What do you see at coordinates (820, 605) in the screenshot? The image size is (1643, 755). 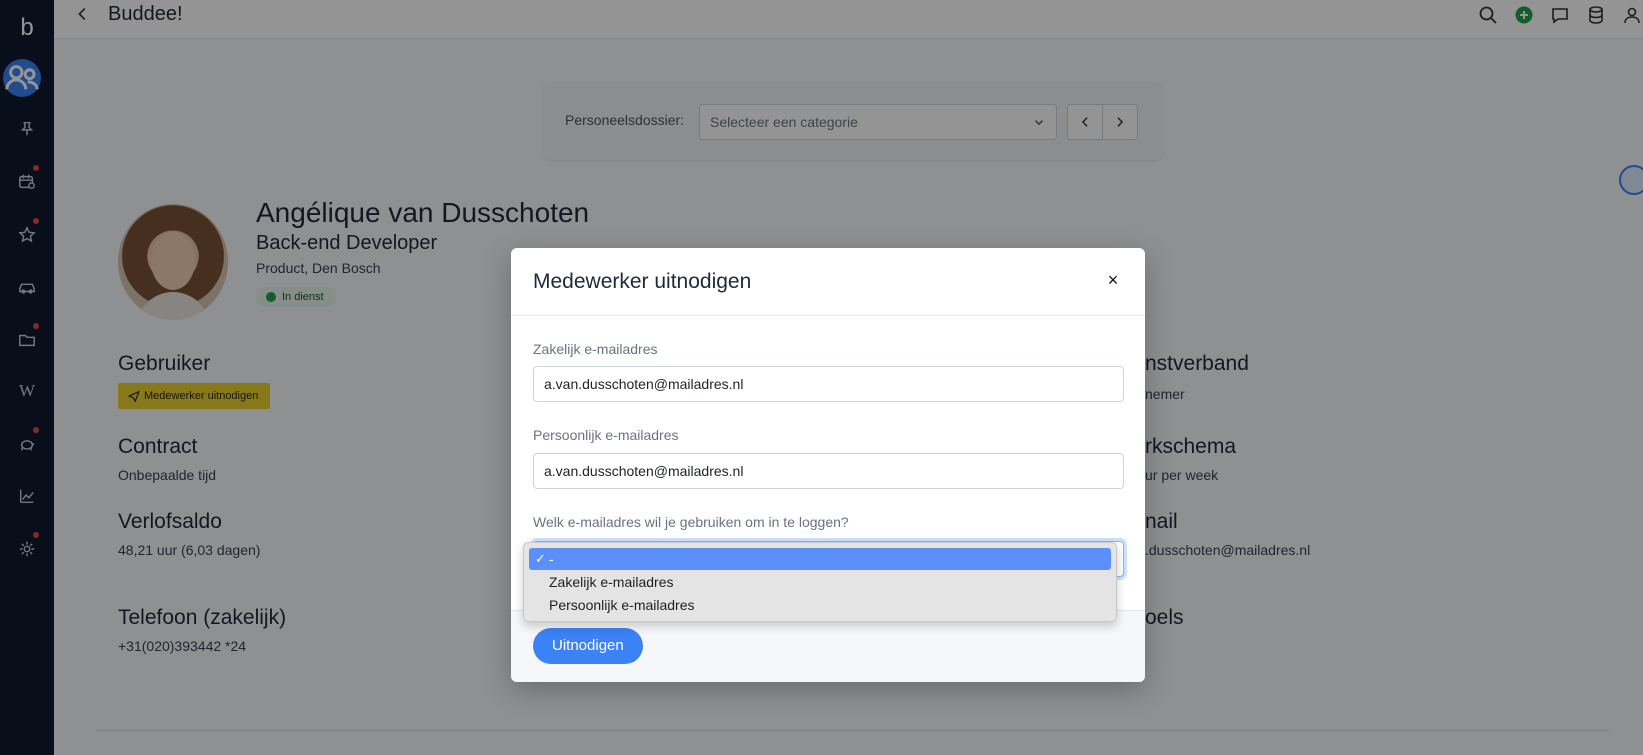 I see `option-personal-email: Persoonlijk e-mailadres` at bounding box center [820, 605].